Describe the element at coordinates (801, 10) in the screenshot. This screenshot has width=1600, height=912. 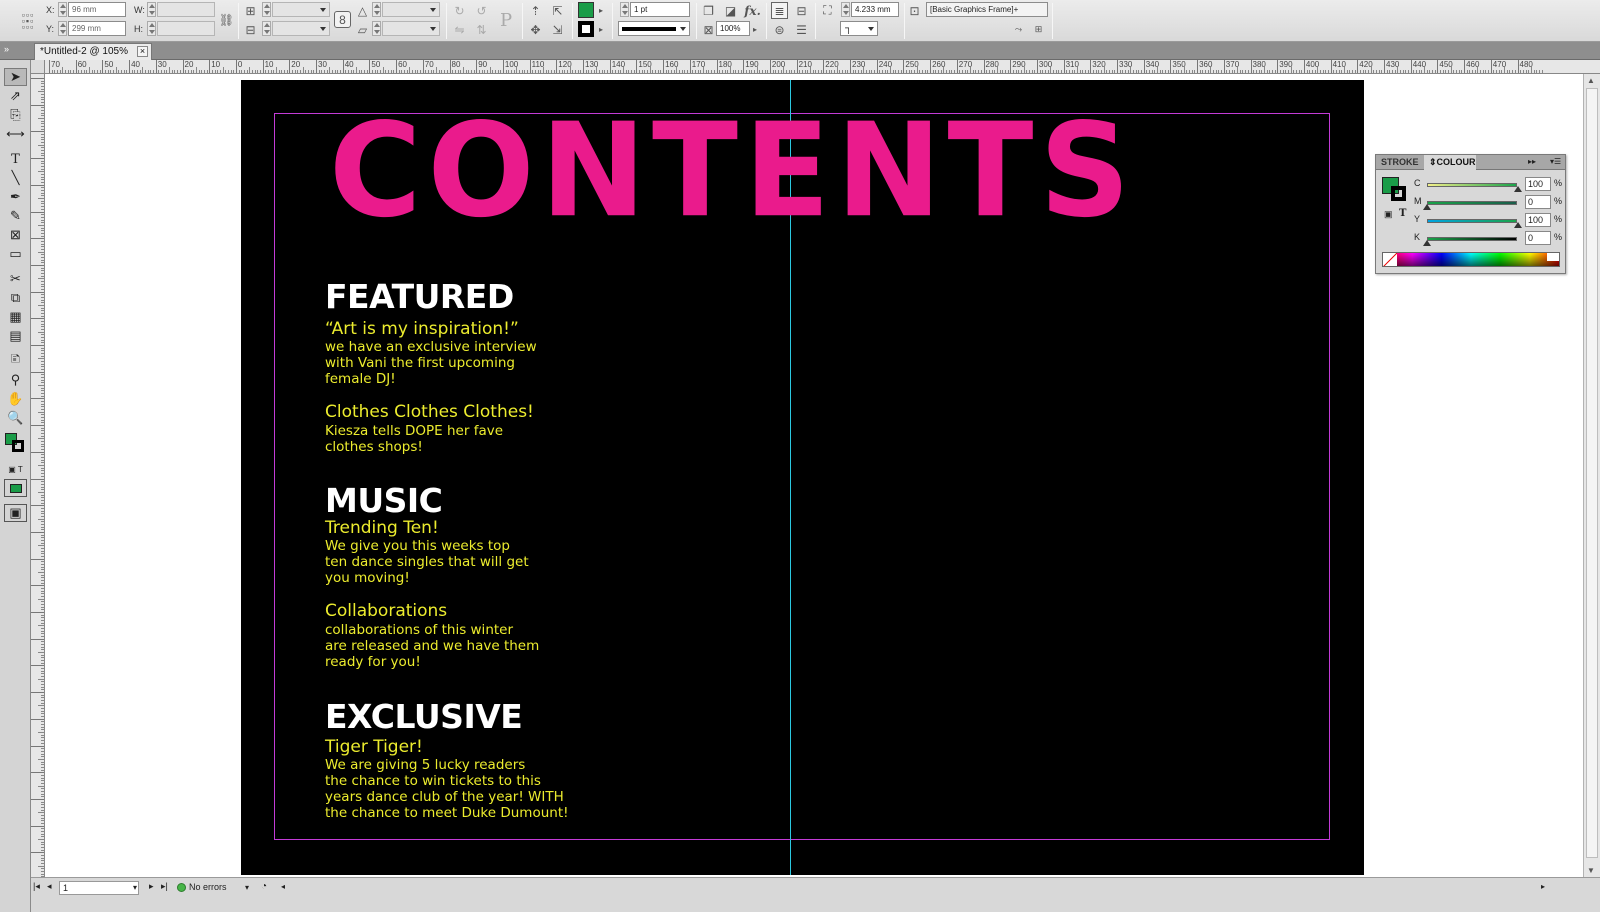
I see `text-wrap-bbox-icon: ⊟` at that location.